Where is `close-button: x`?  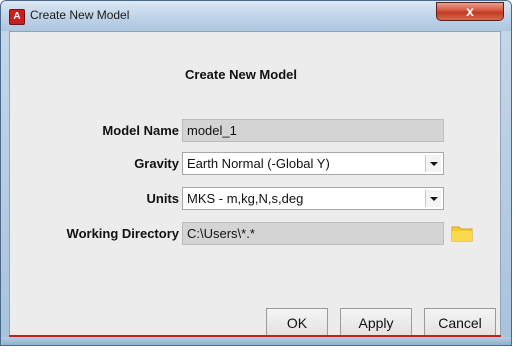
close-button: x is located at coordinates (470, 11).